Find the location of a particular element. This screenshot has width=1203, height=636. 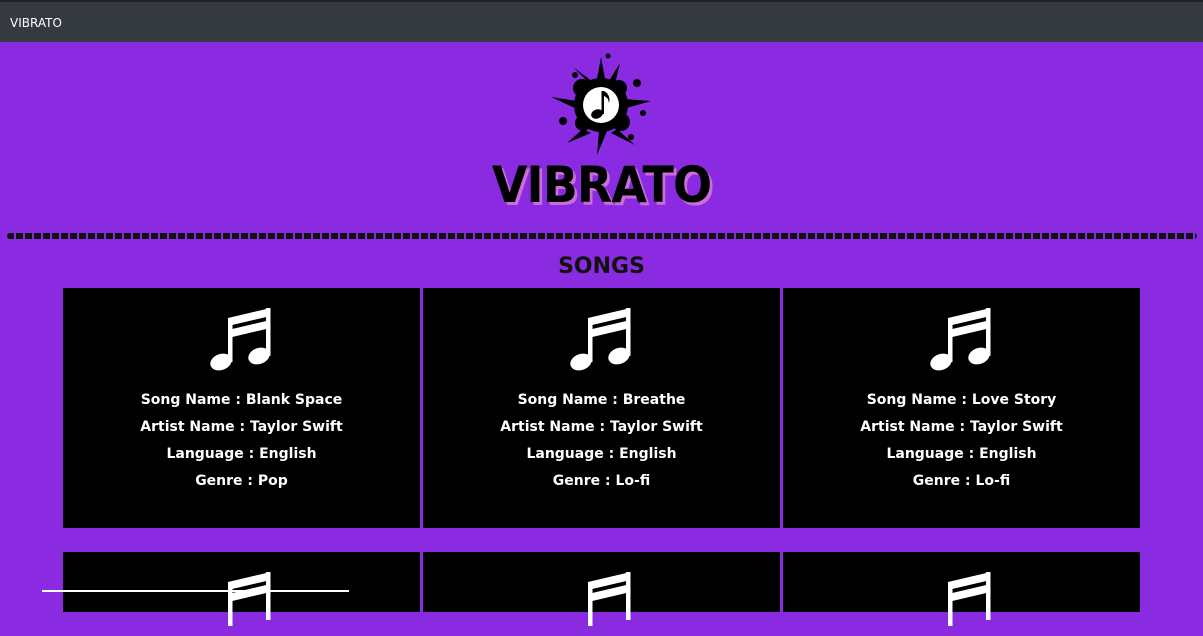

section-divider is located at coordinates (602, 236).